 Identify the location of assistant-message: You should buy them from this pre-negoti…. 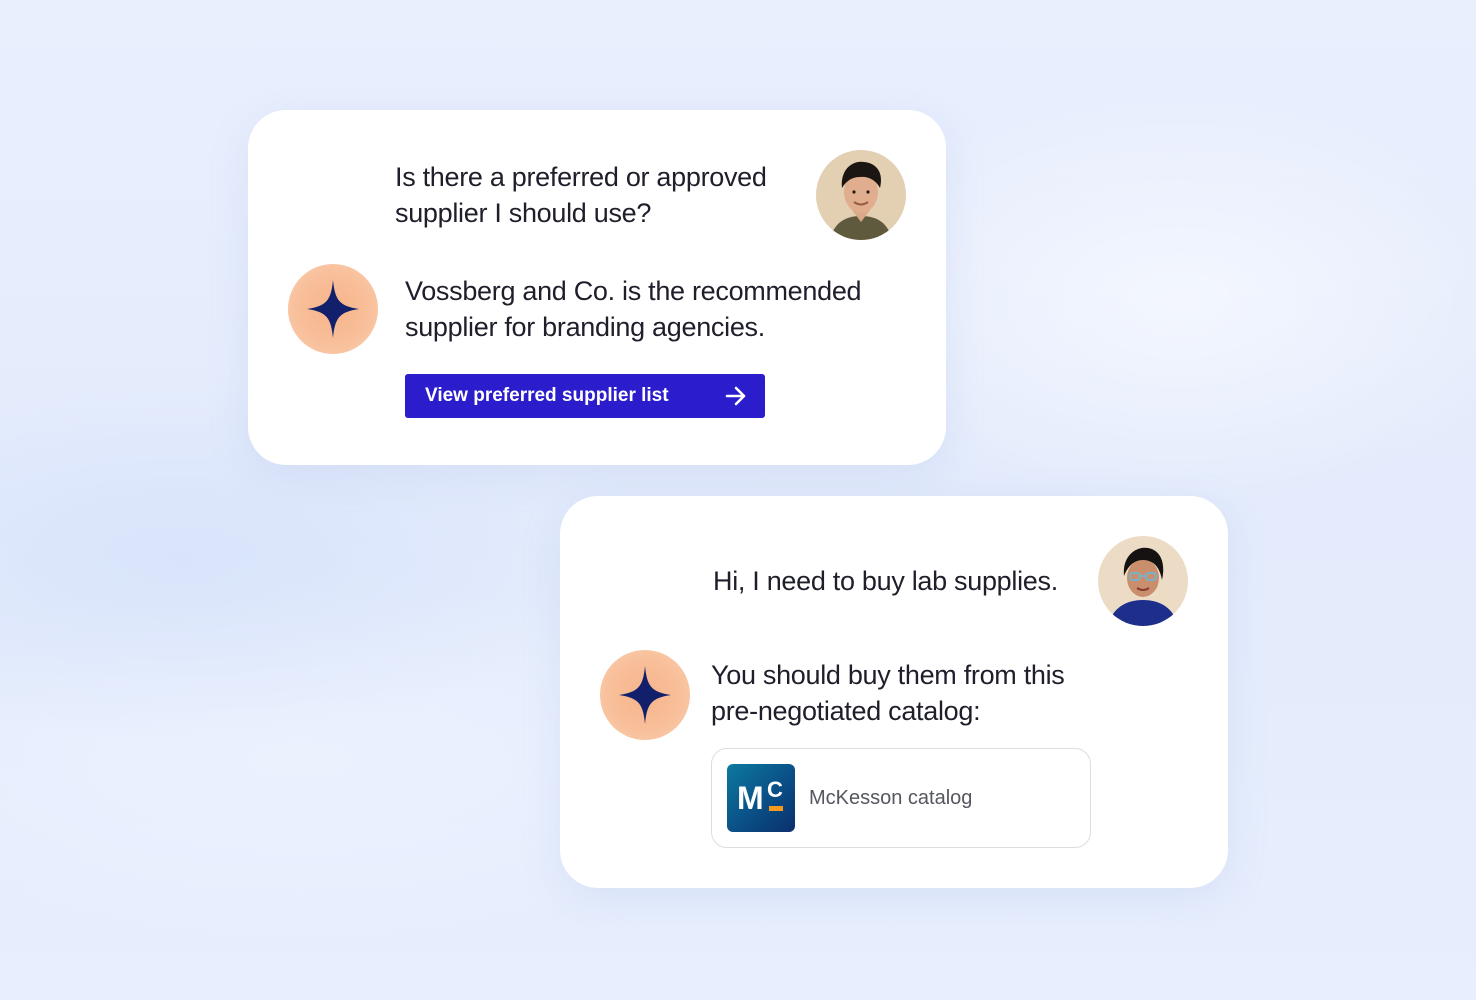
(931, 693).